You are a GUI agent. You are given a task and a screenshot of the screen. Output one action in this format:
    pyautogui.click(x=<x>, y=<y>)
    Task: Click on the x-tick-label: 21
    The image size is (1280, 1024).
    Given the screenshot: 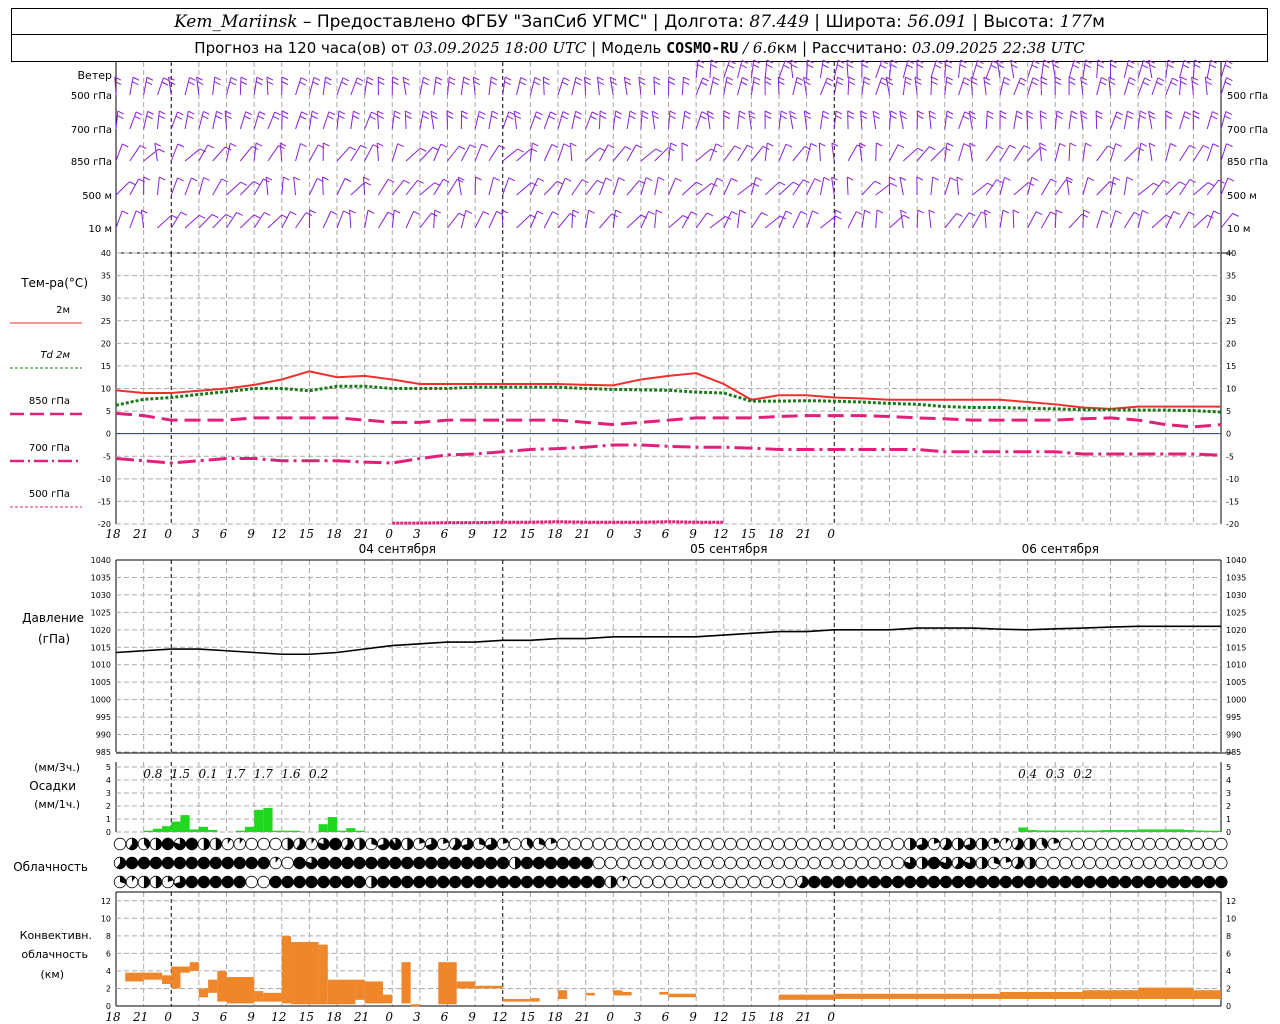 What is the action you would take?
    pyautogui.click(x=803, y=534)
    